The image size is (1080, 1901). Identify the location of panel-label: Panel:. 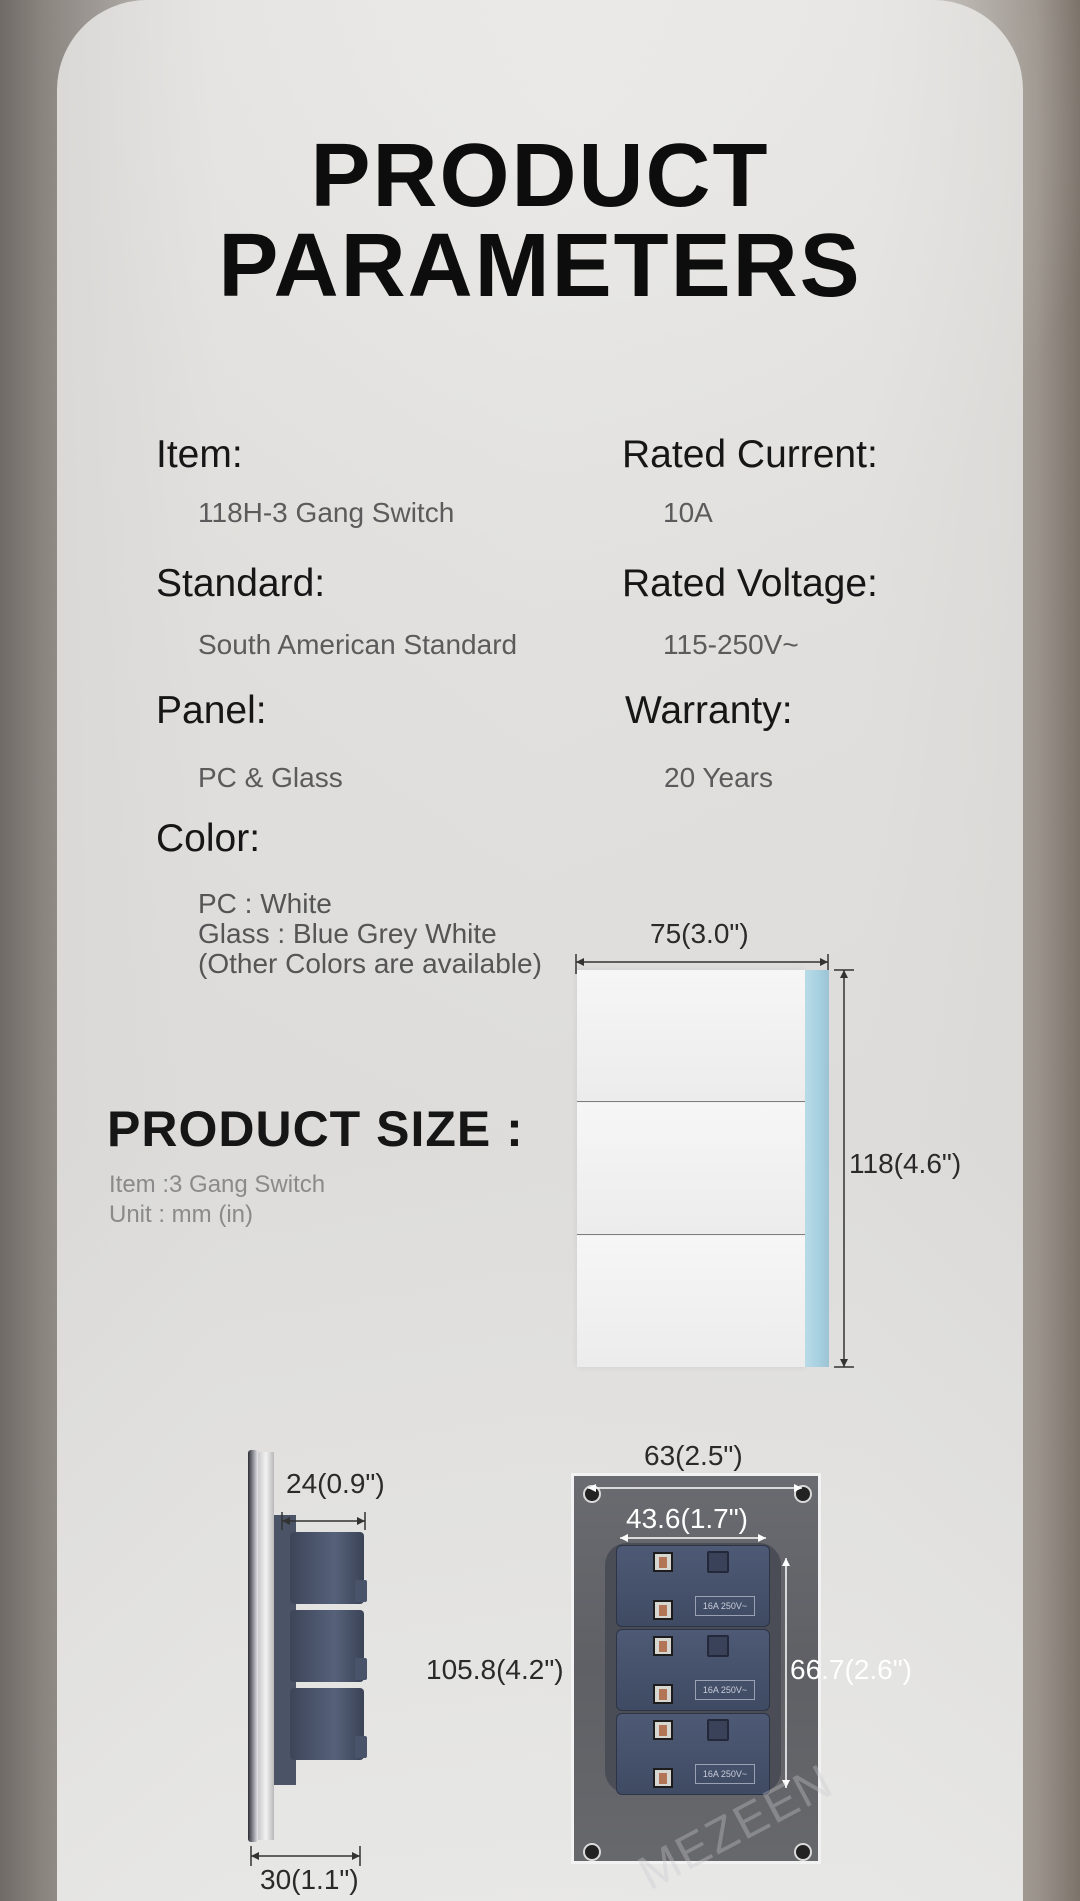
(211, 710).